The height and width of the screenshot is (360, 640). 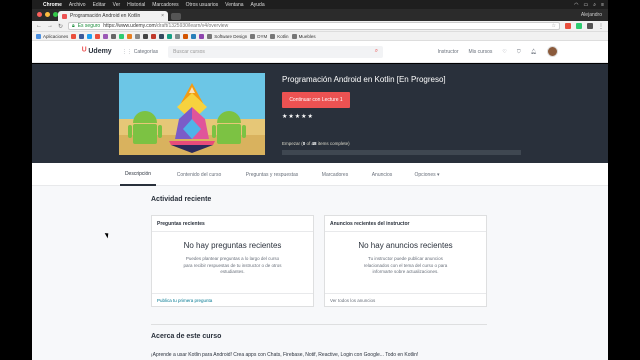 I want to click on progress-text: Empezar (0 of 48 items complete), so click(x=316, y=143).